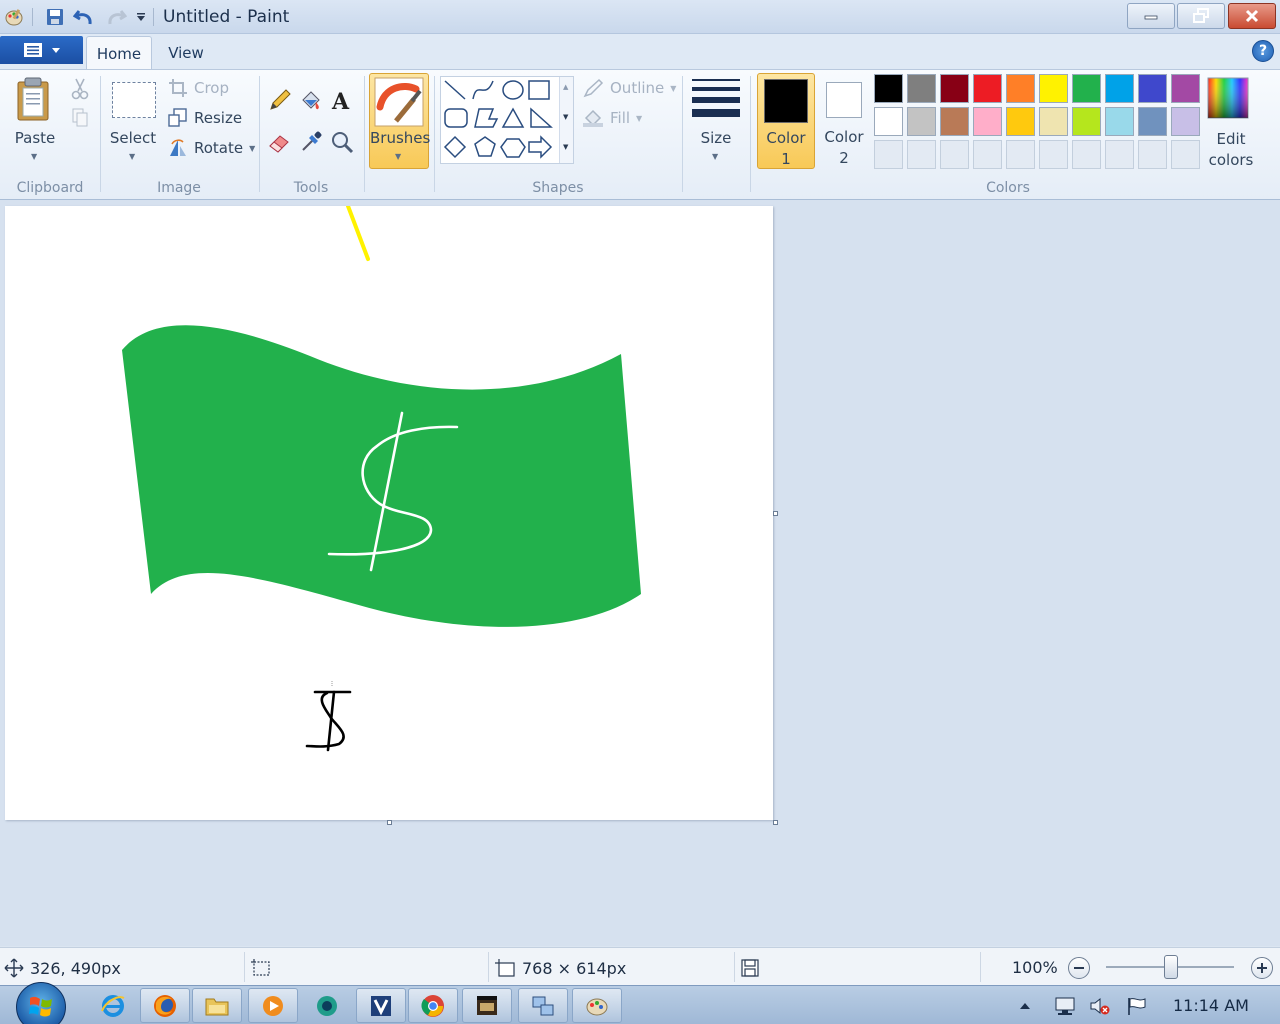 The height and width of the screenshot is (1024, 1280). Describe the element at coordinates (487, 1005) in the screenshot. I see `taskbar-clapper` at that location.